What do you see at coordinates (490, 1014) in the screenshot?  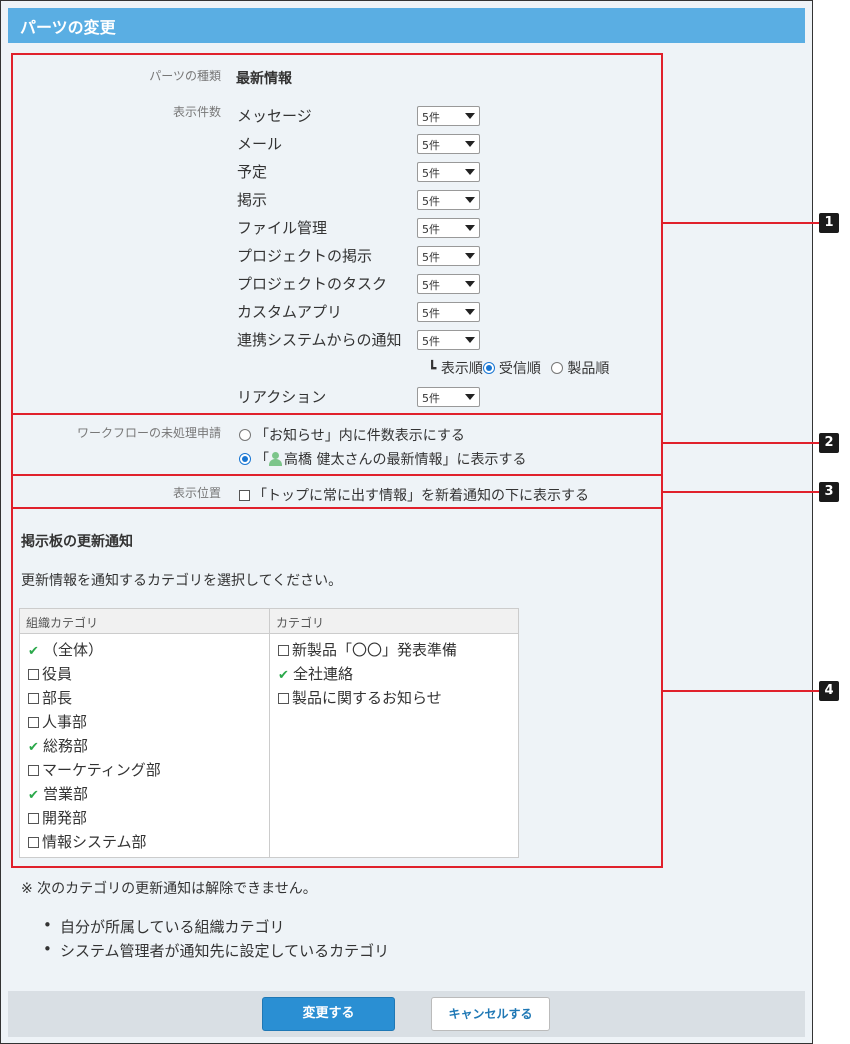 I see `cancel-button: キャンセルする` at bounding box center [490, 1014].